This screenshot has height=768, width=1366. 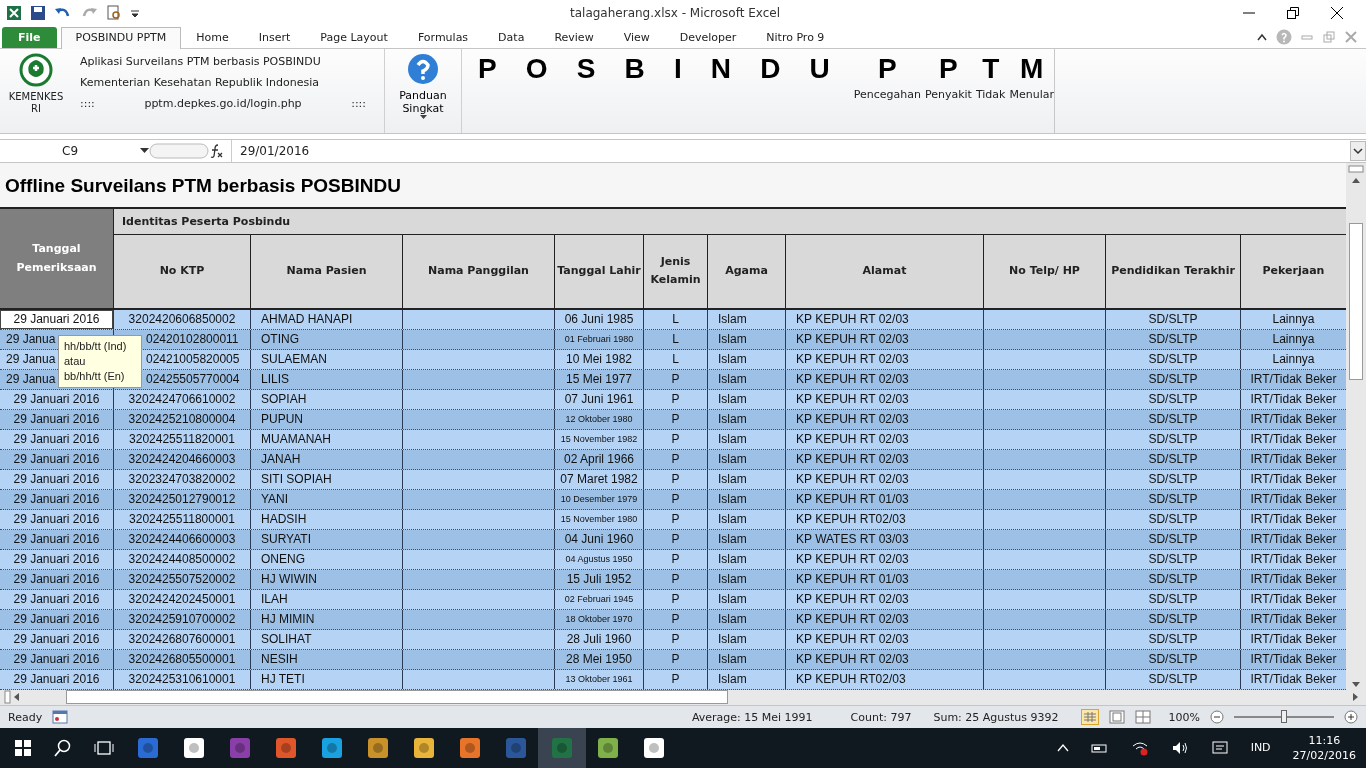 I want to click on task-view-icon, so click(x=104, y=748).